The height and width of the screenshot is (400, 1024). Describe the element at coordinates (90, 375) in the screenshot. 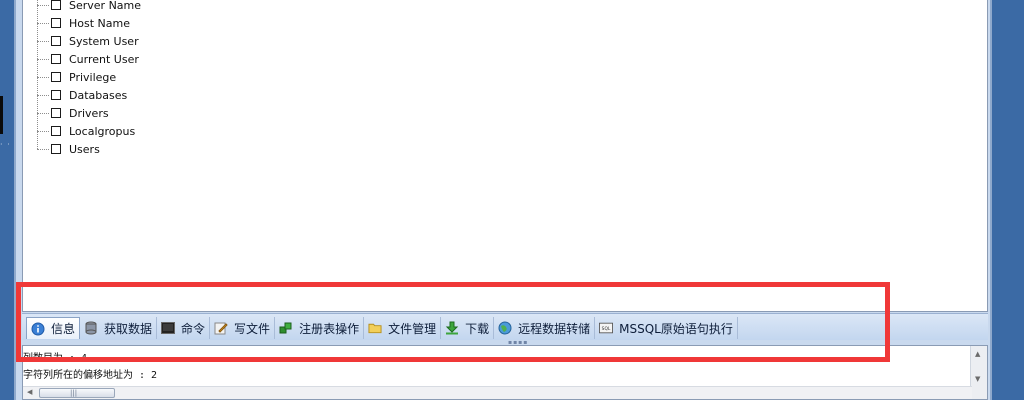

I see `output-line: 字符列所在的偏移地址为 : 2` at that location.